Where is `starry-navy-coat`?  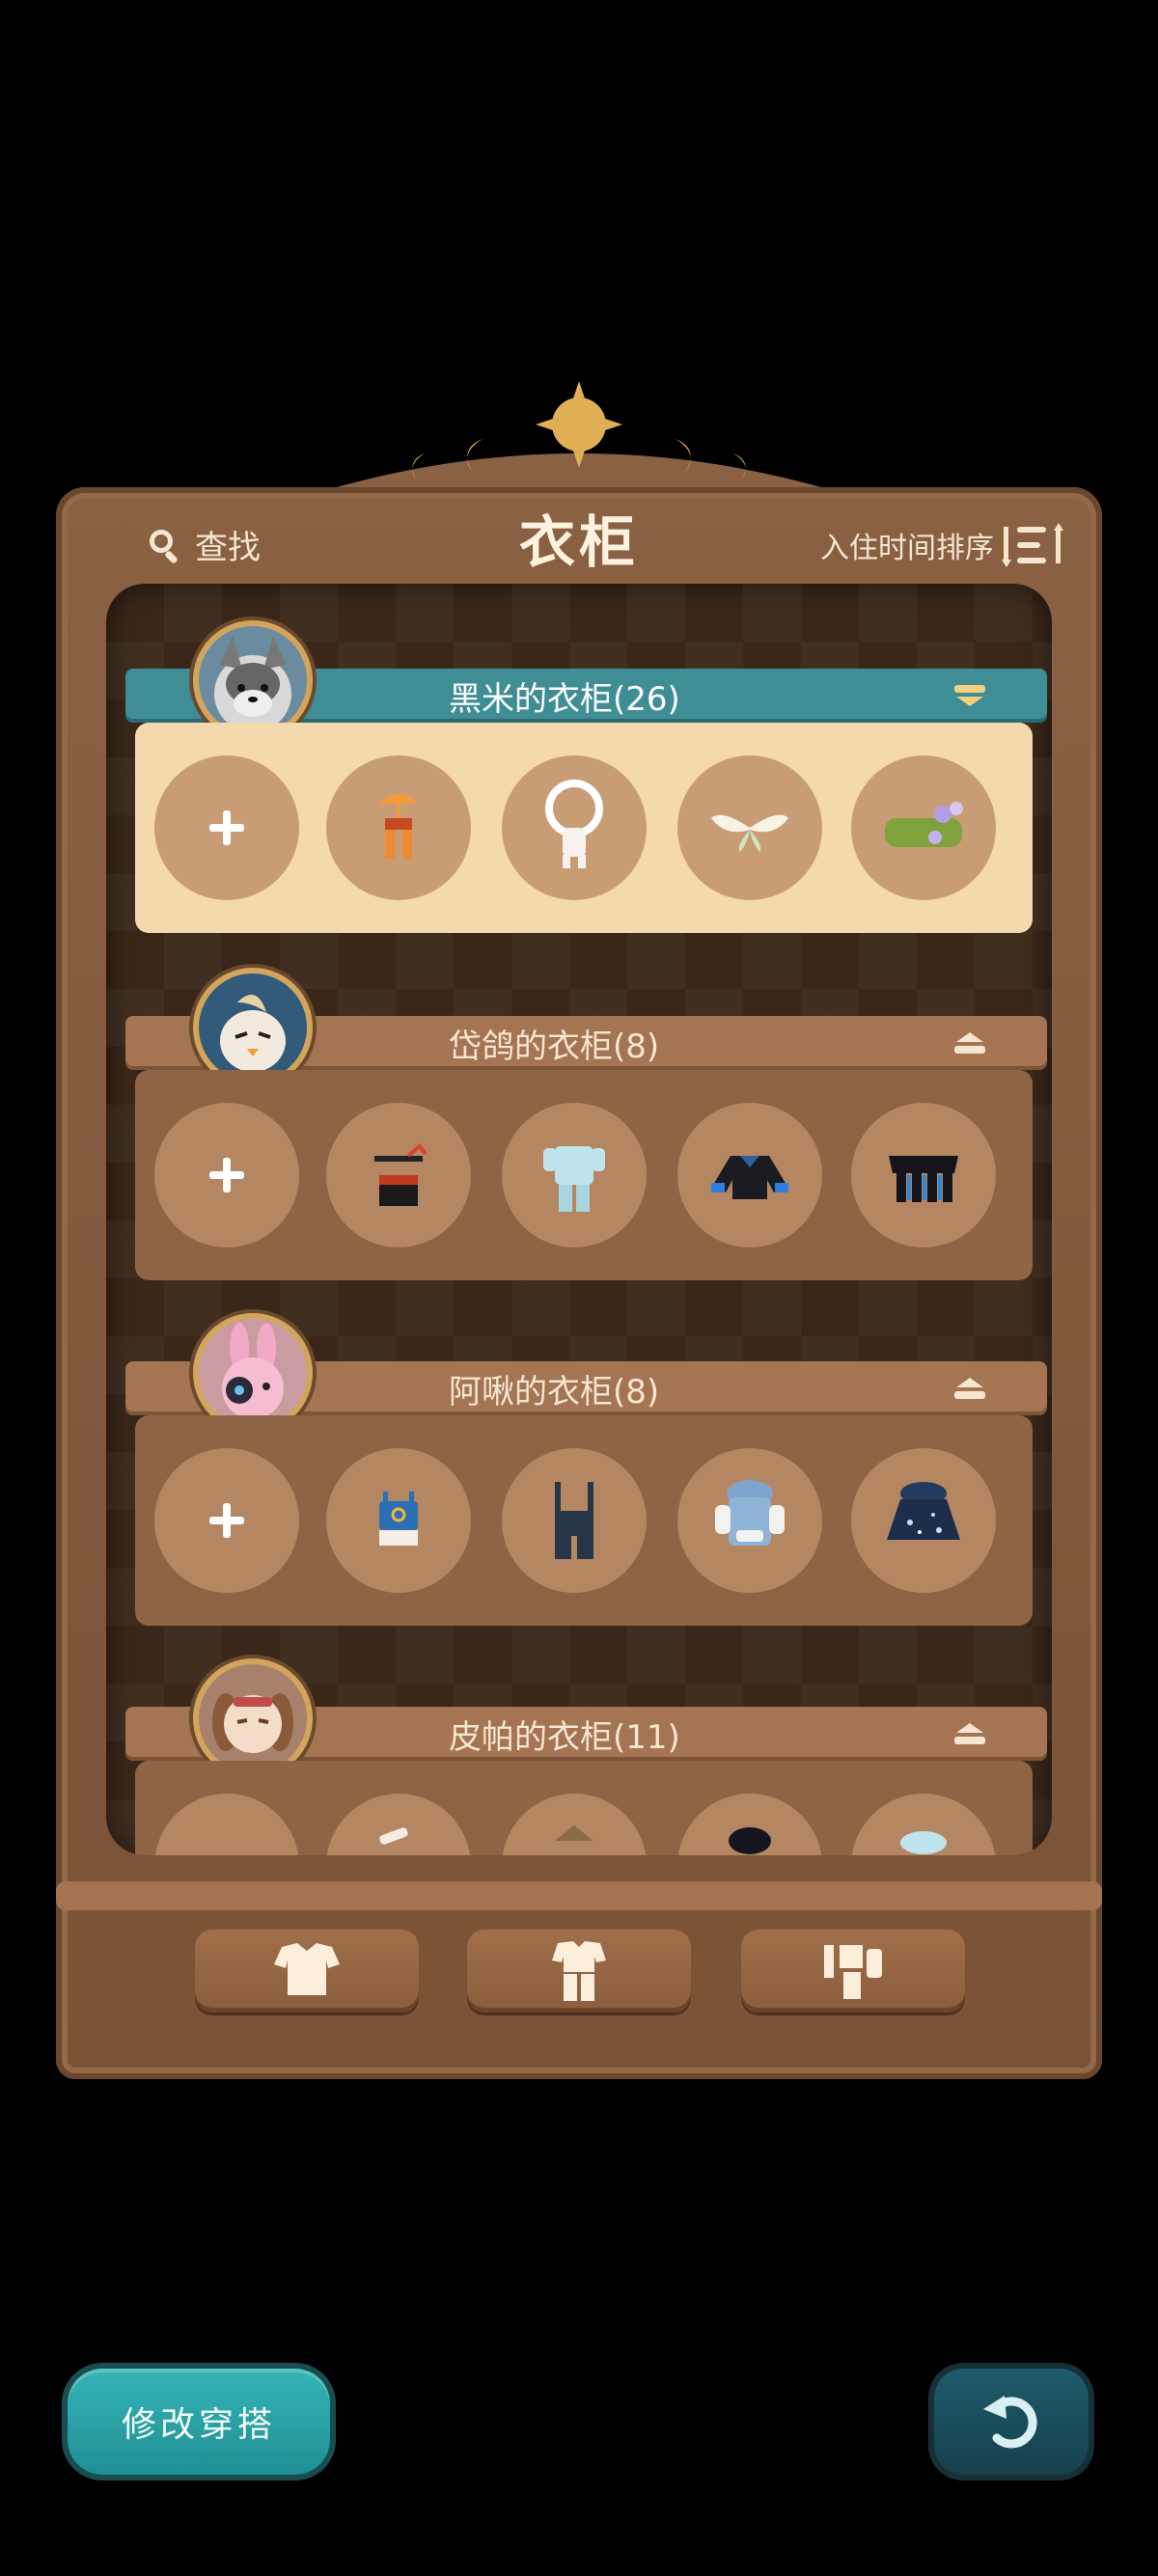
starry-navy-coat is located at coordinates (923, 1520).